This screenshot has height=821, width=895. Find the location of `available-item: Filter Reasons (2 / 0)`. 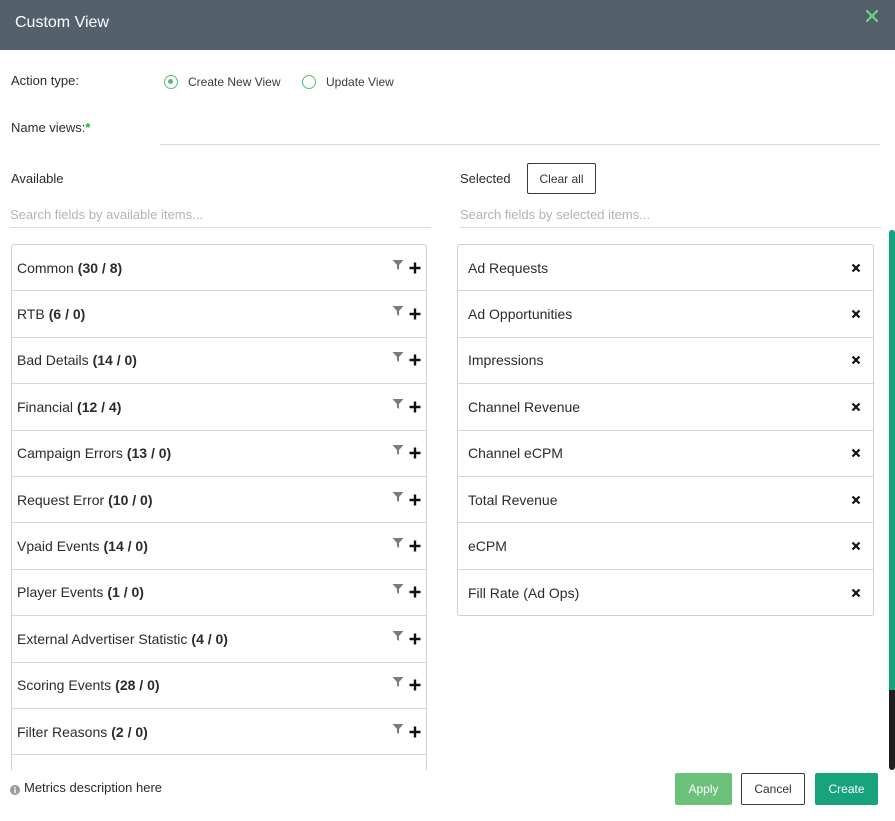

available-item: Filter Reasons (2 / 0) is located at coordinates (219, 732).